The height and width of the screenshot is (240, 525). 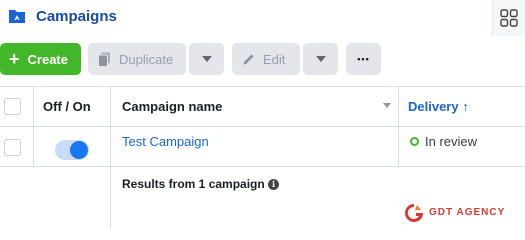 I want to click on campaign-toggle, so click(x=72, y=150).